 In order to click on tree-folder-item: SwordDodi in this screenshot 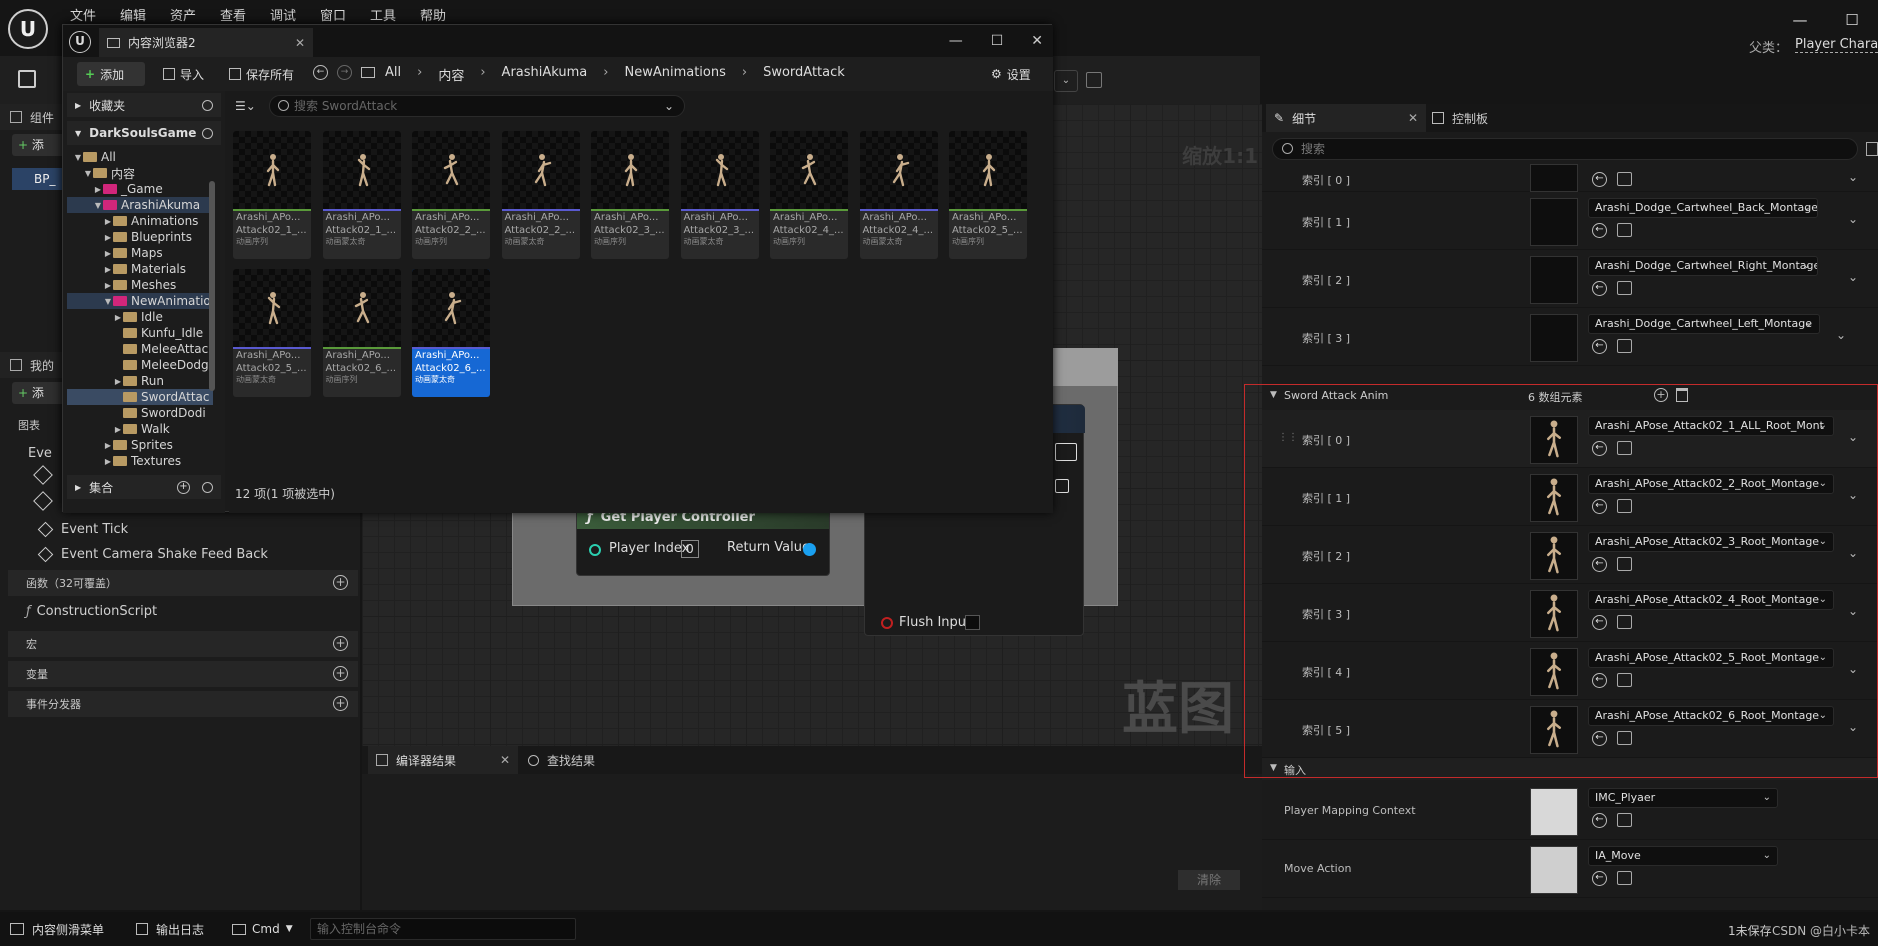, I will do `click(140, 413)`.